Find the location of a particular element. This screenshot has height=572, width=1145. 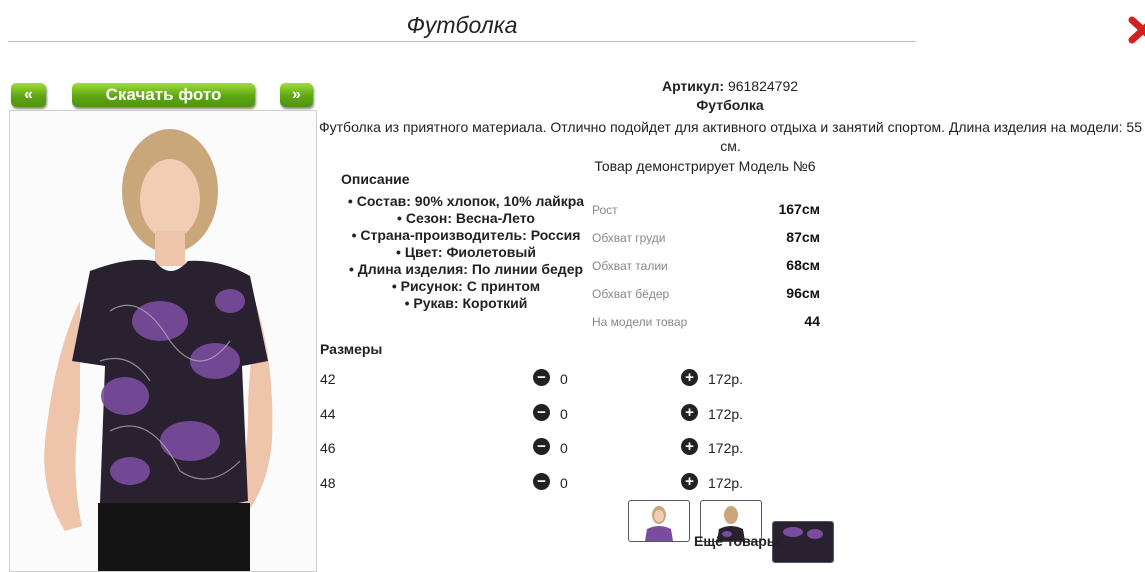

size-row: 42 − 0 + 172р. is located at coordinates (540, 379).